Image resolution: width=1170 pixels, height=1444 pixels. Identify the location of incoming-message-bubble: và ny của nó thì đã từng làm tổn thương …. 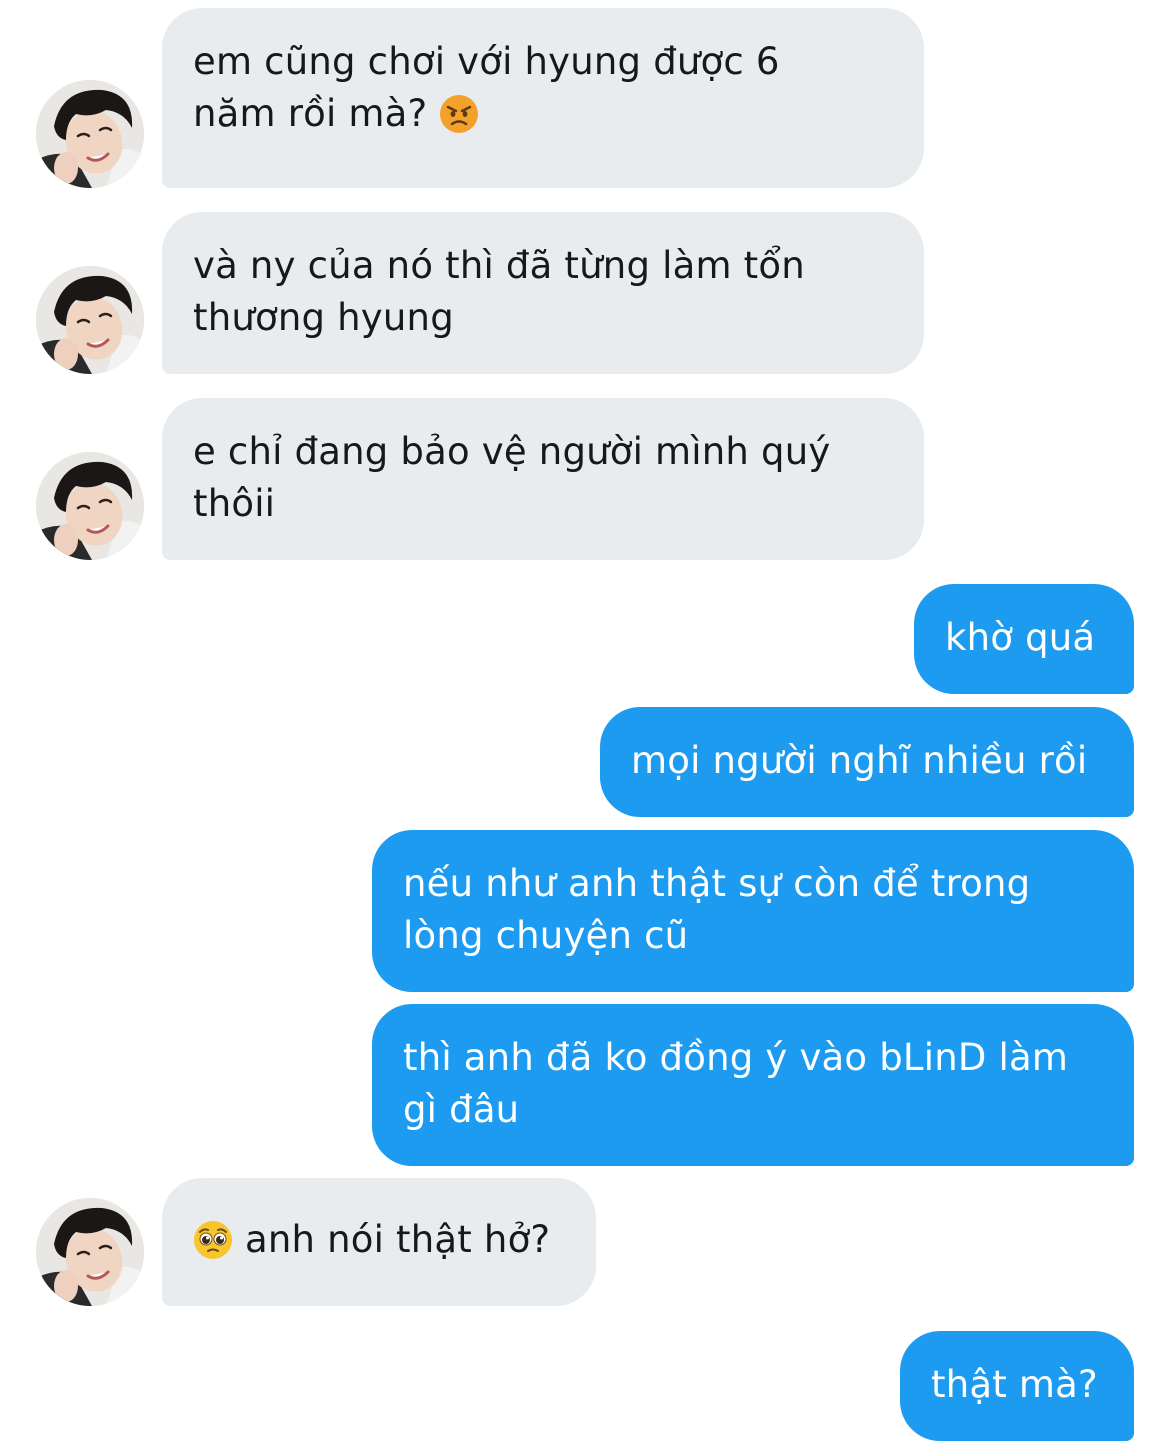
(543, 293).